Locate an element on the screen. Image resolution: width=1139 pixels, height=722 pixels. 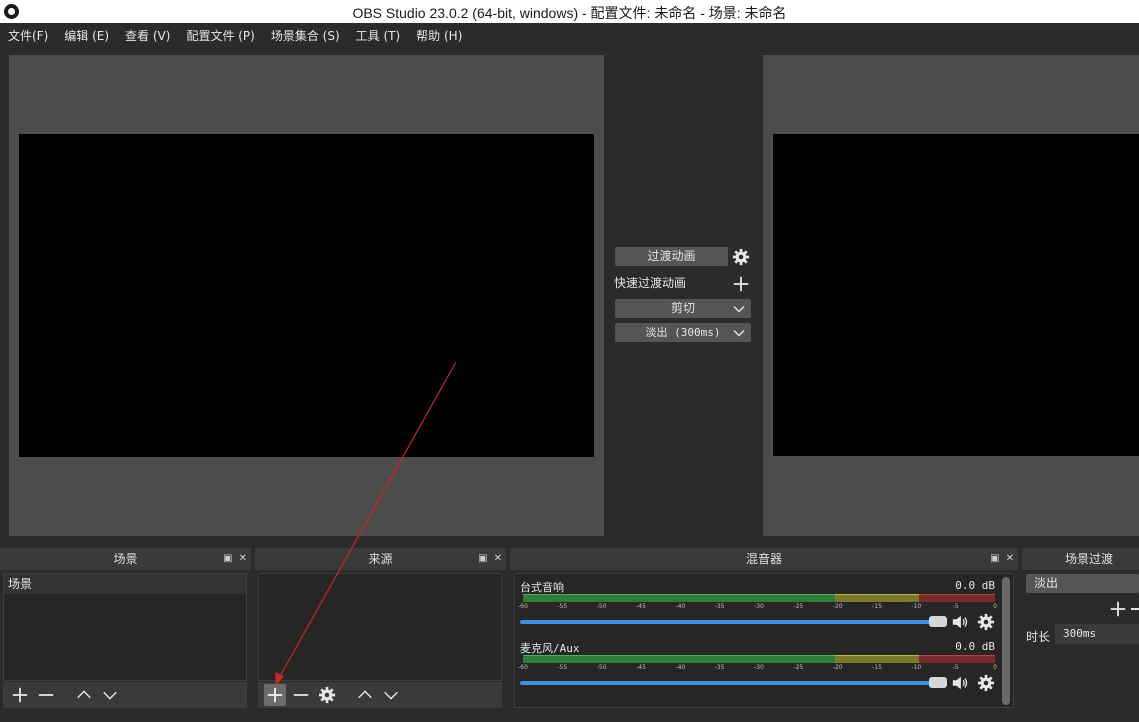
menu-help: 帮助 (H) is located at coordinates (439, 35).